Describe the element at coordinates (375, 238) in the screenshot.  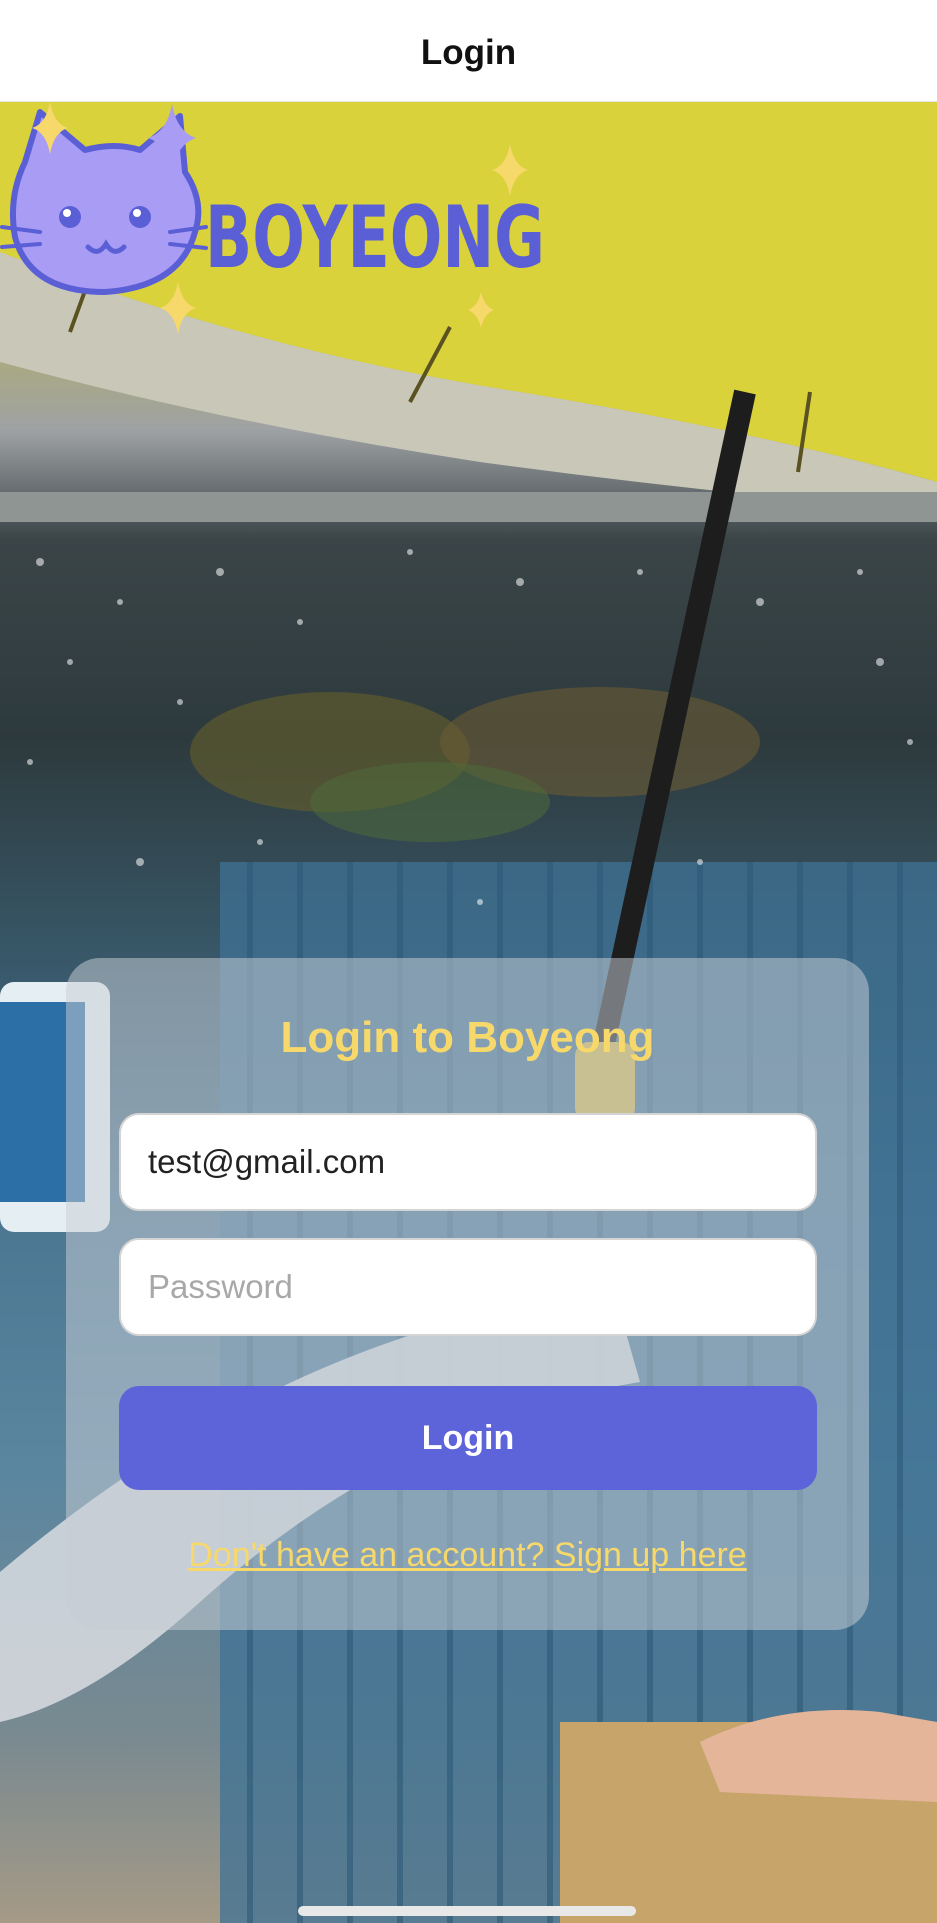
I see `logo-wordmark: BOYEONG` at that location.